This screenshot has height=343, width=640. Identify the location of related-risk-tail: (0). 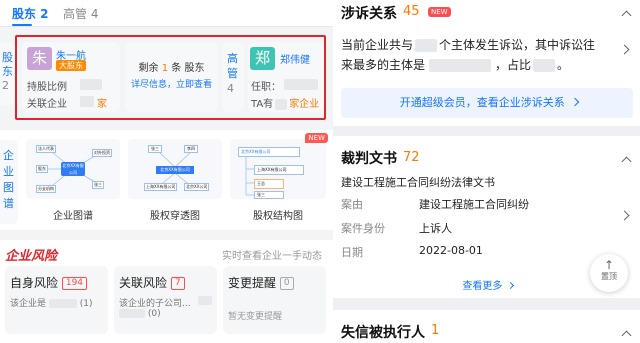
(154, 314).